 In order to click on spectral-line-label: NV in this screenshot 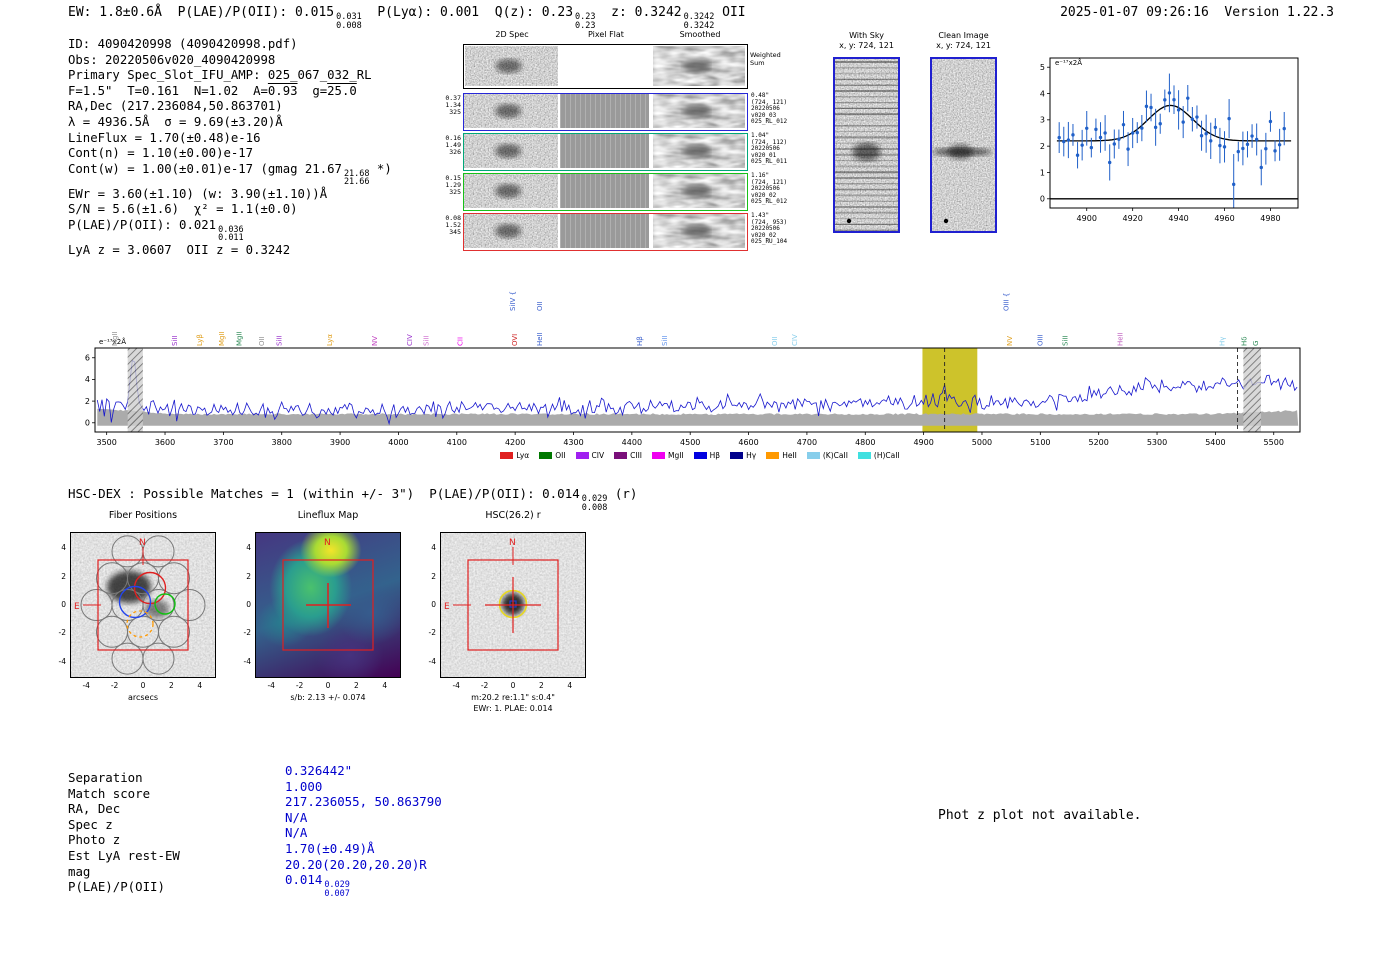, I will do `click(375, 341)`.